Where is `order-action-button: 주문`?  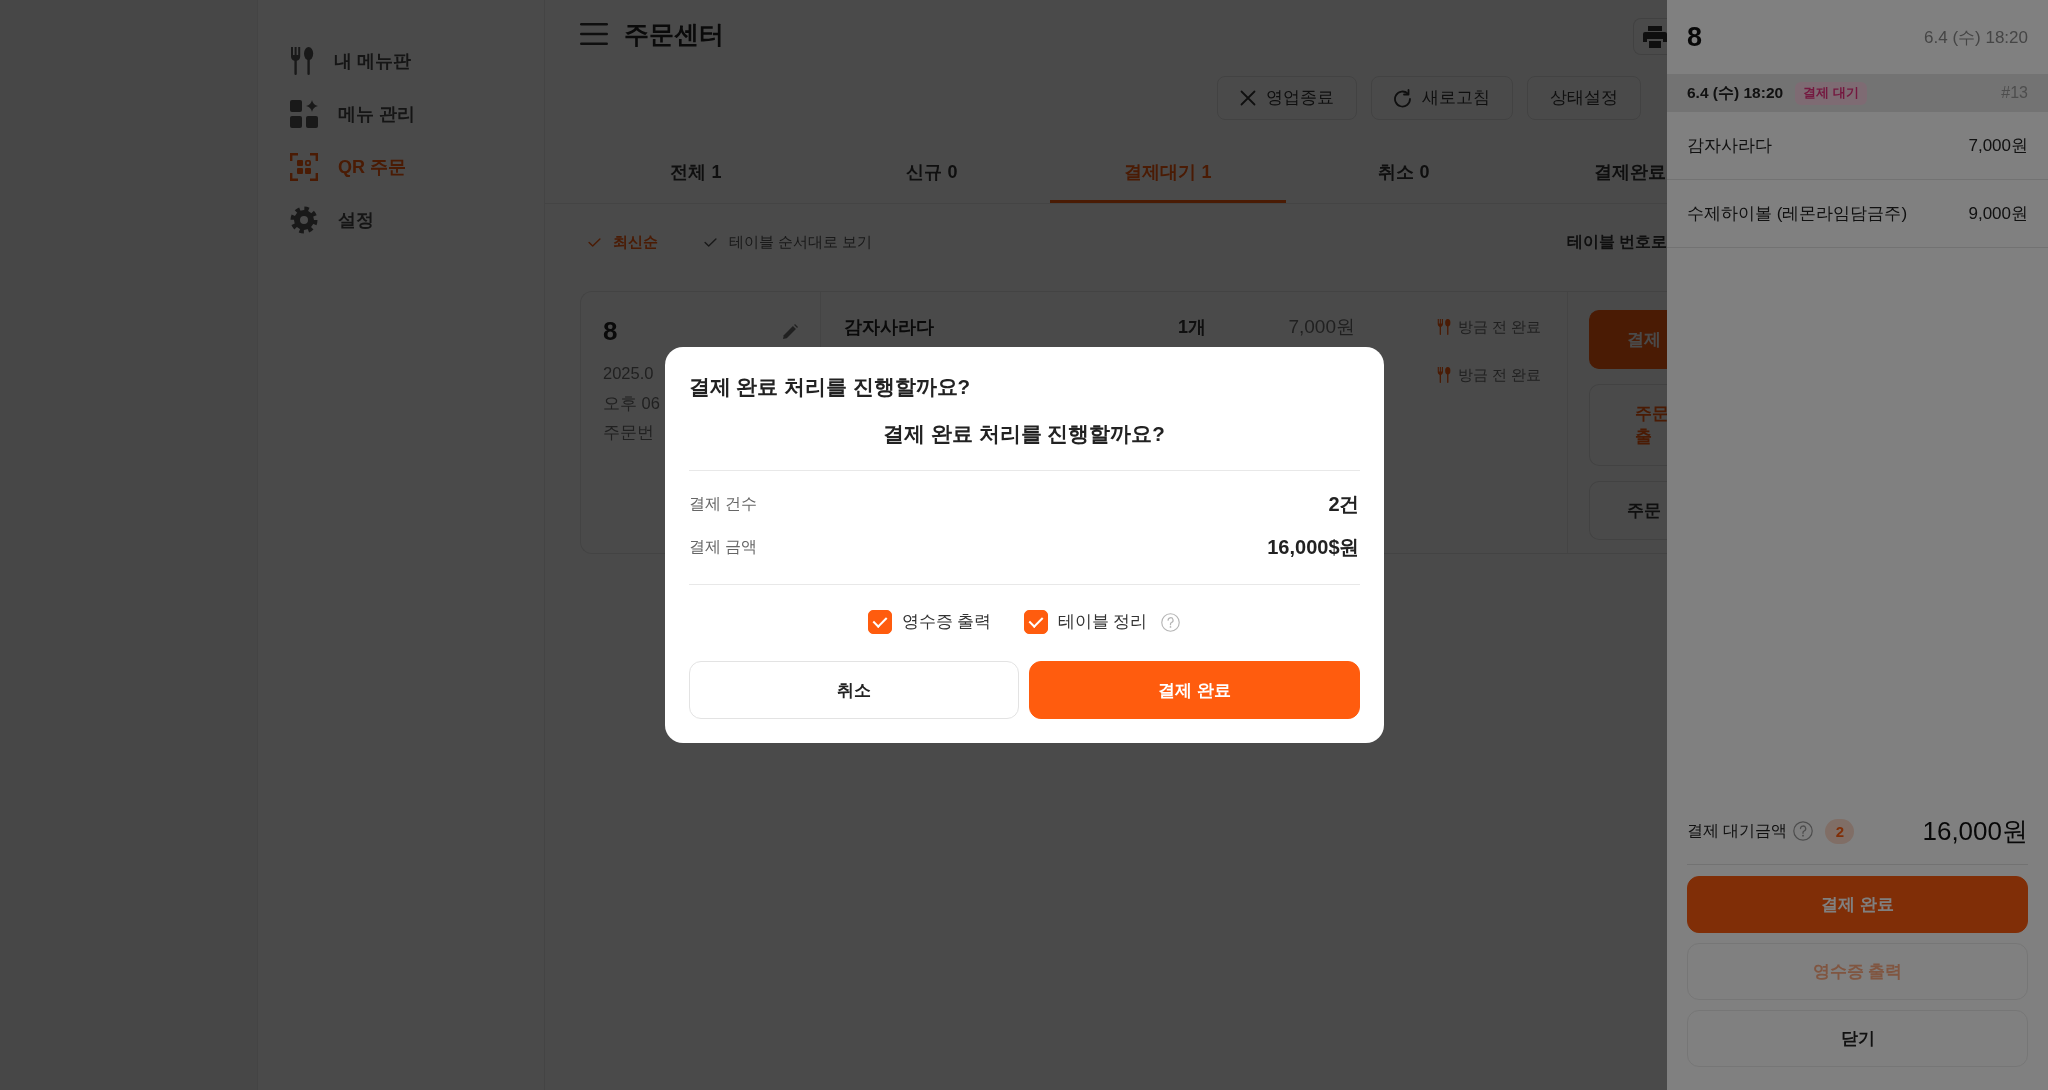
order-action-button: 주문 is located at coordinates (1628, 510).